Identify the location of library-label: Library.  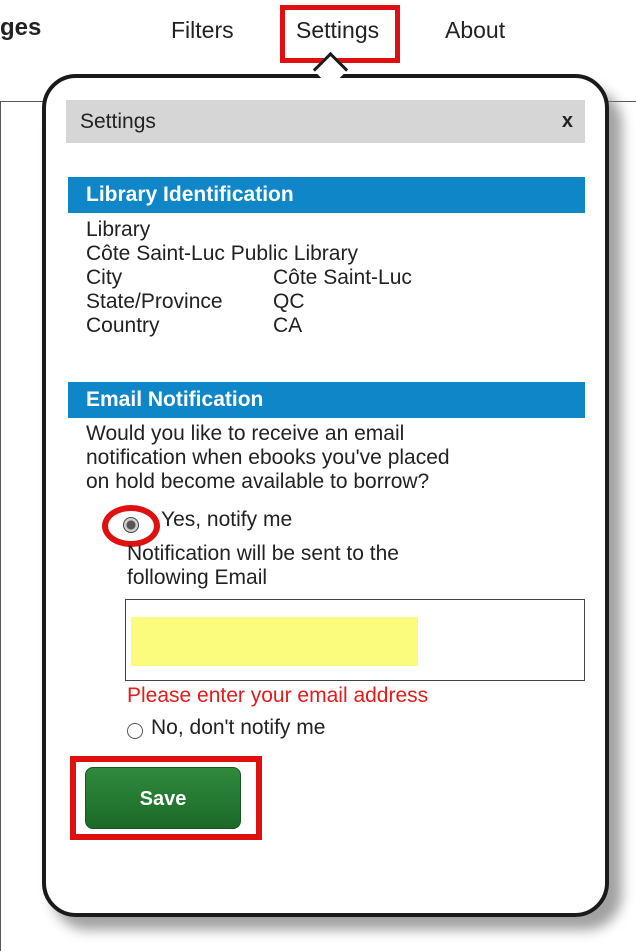
(118, 229).